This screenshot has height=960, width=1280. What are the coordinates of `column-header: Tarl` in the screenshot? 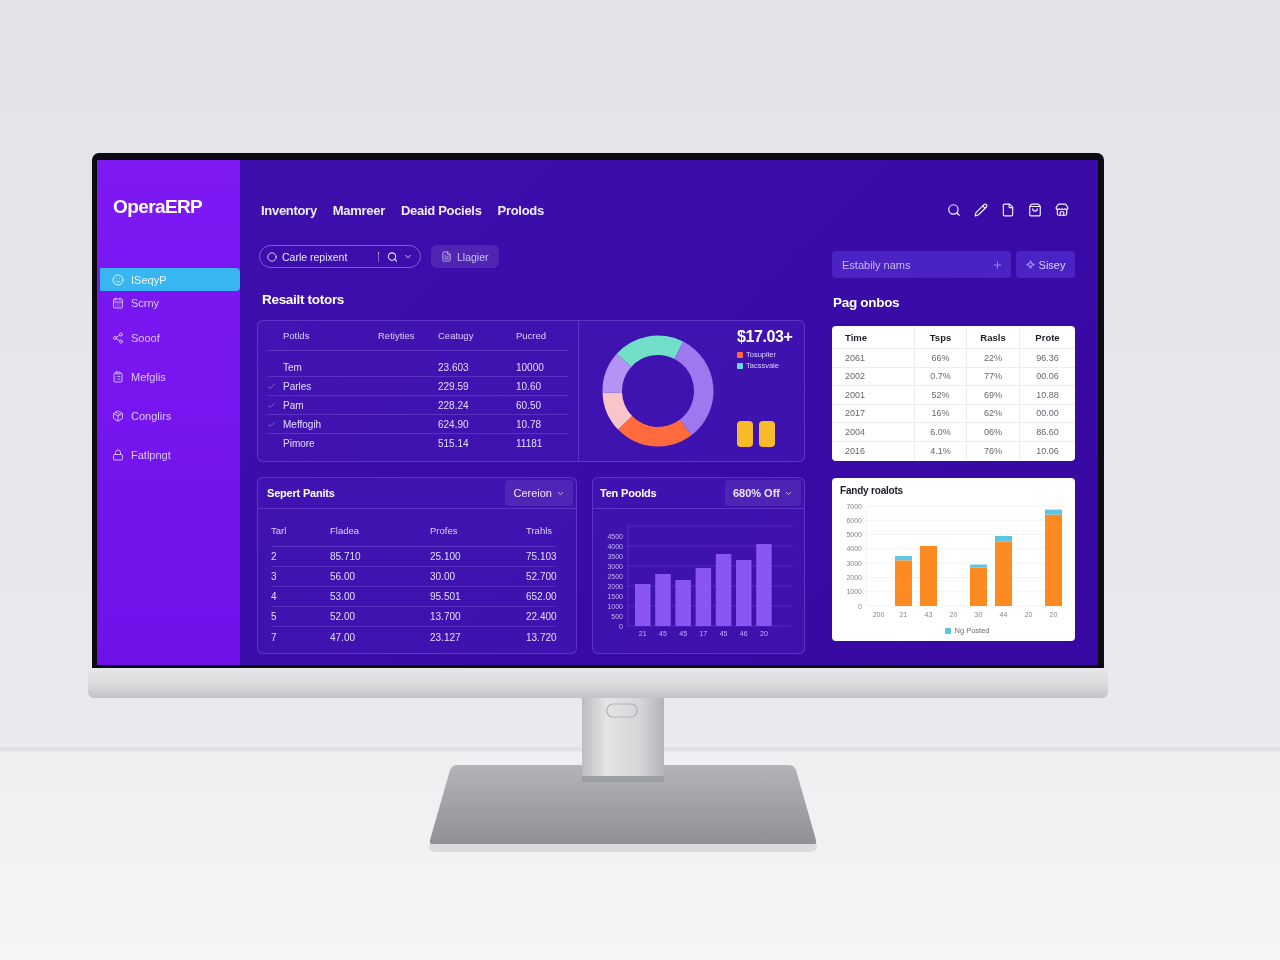 It's located at (279, 530).